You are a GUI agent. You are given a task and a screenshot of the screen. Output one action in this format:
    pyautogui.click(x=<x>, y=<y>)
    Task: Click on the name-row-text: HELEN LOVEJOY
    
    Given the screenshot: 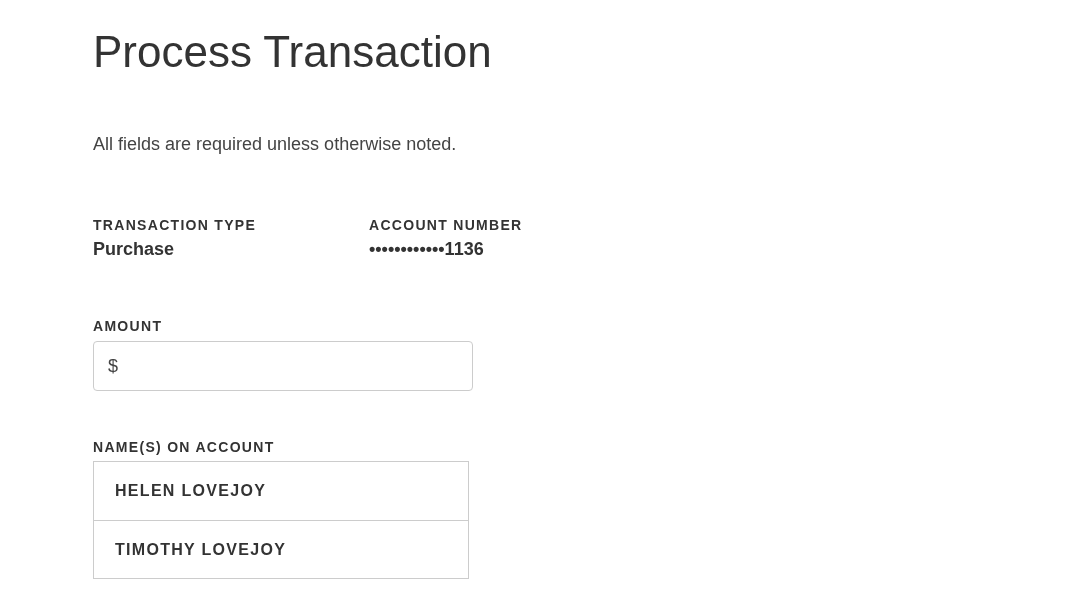 What is the action you would take?
    pyautogui.click(x=191, y=491)
    